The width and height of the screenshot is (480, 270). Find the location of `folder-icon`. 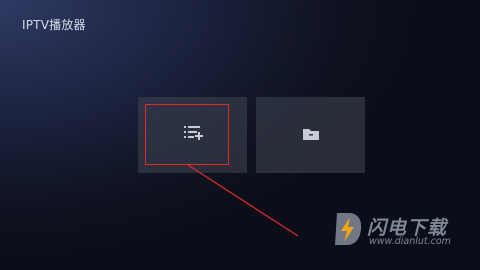

folder-icon is located at coordinates (311, 135).